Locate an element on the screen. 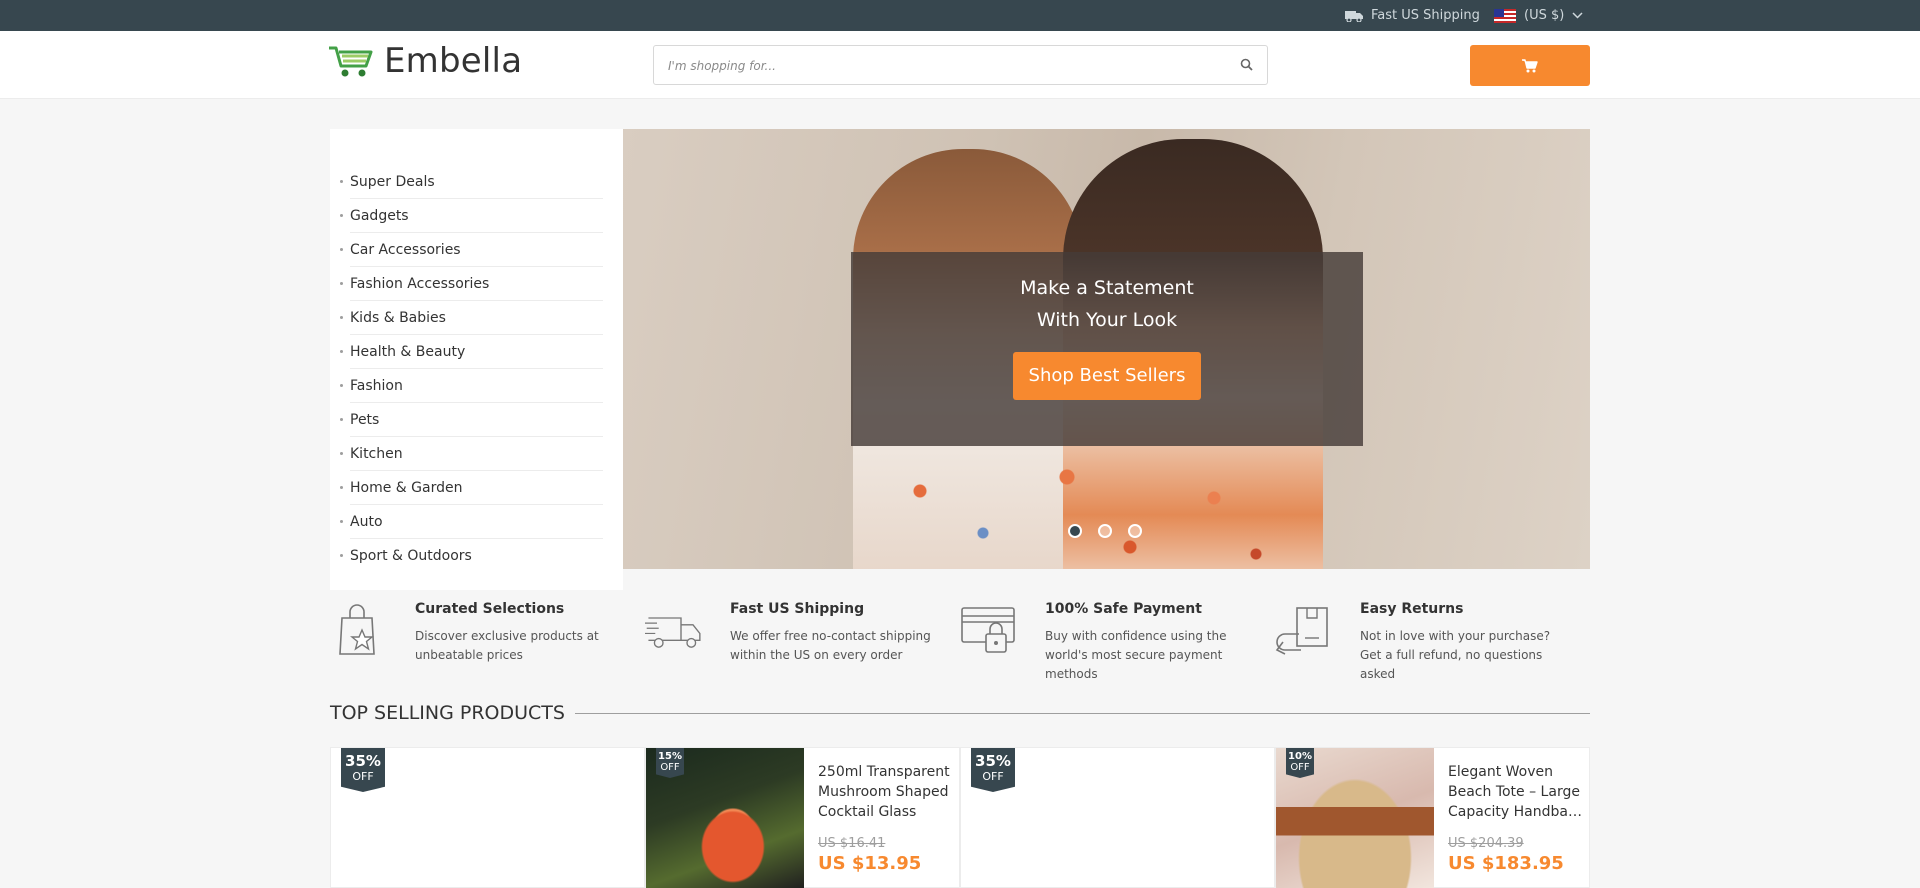 This screenshot has width=1920, height=888. fast-shipping-label: Fast US Shipping is located at coordinates (1425, 15).